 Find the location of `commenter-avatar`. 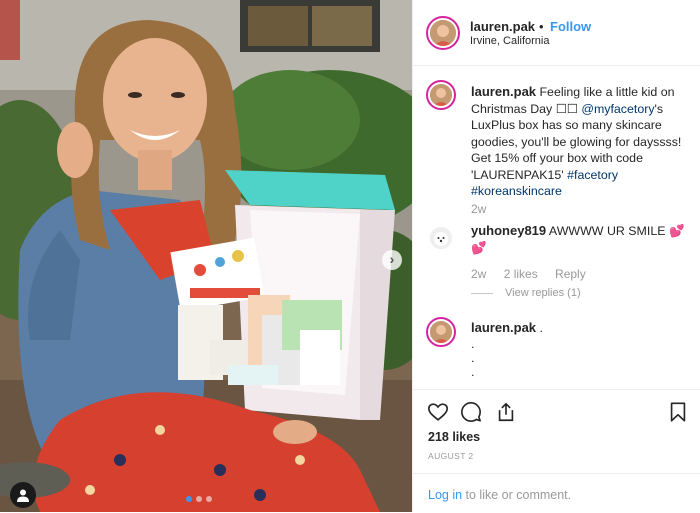

commenter-avatar is located at coordinates (441, 238).